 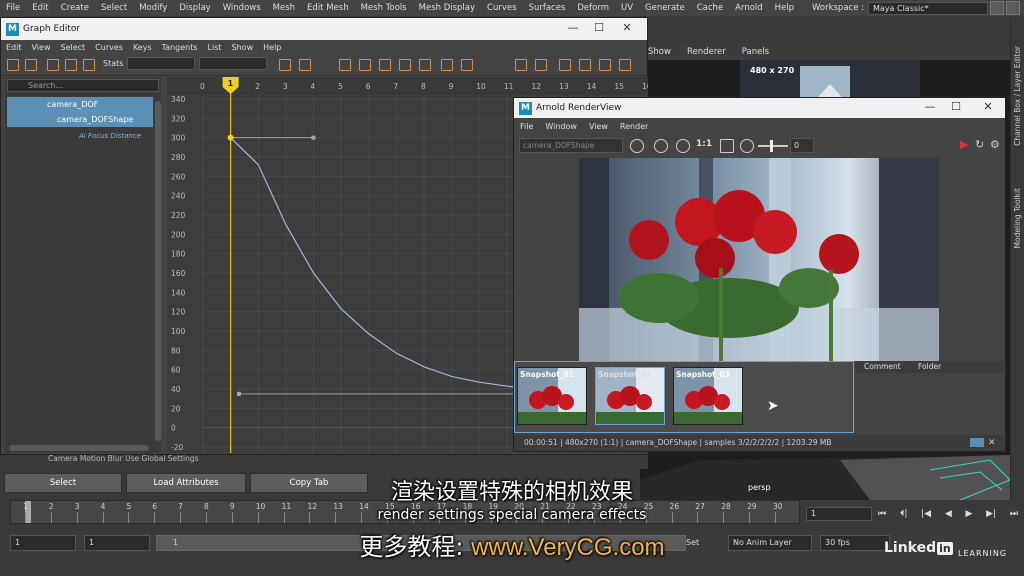 What do you see at coordinates (995, 144) in the screenshot?
I see `gear-icon: ⚙` at bounding box center [995, 144].